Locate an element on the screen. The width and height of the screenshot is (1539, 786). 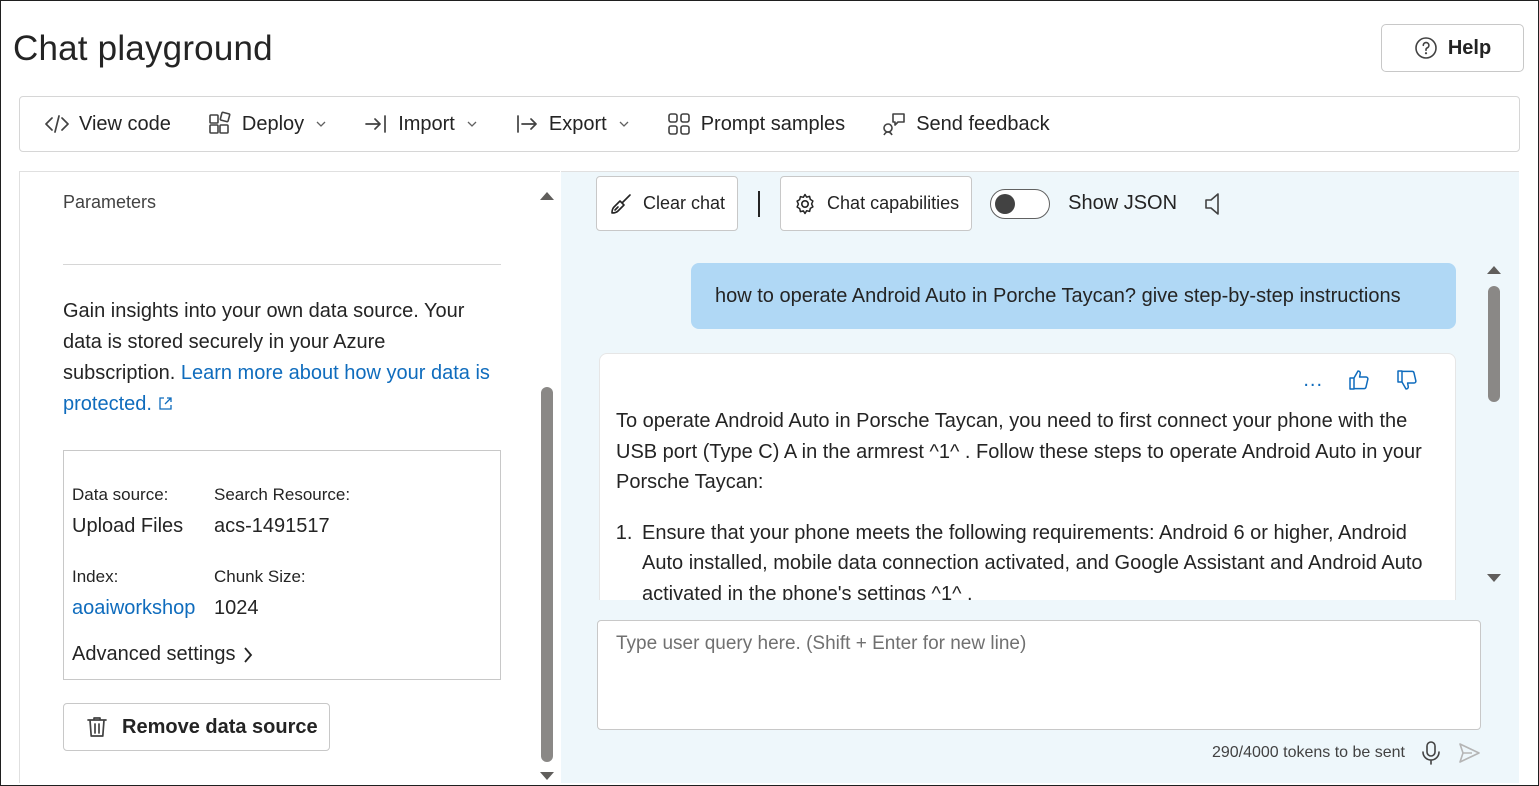
chat-capabilities-button: Chat capabilities is located at coordinates (876, 203).